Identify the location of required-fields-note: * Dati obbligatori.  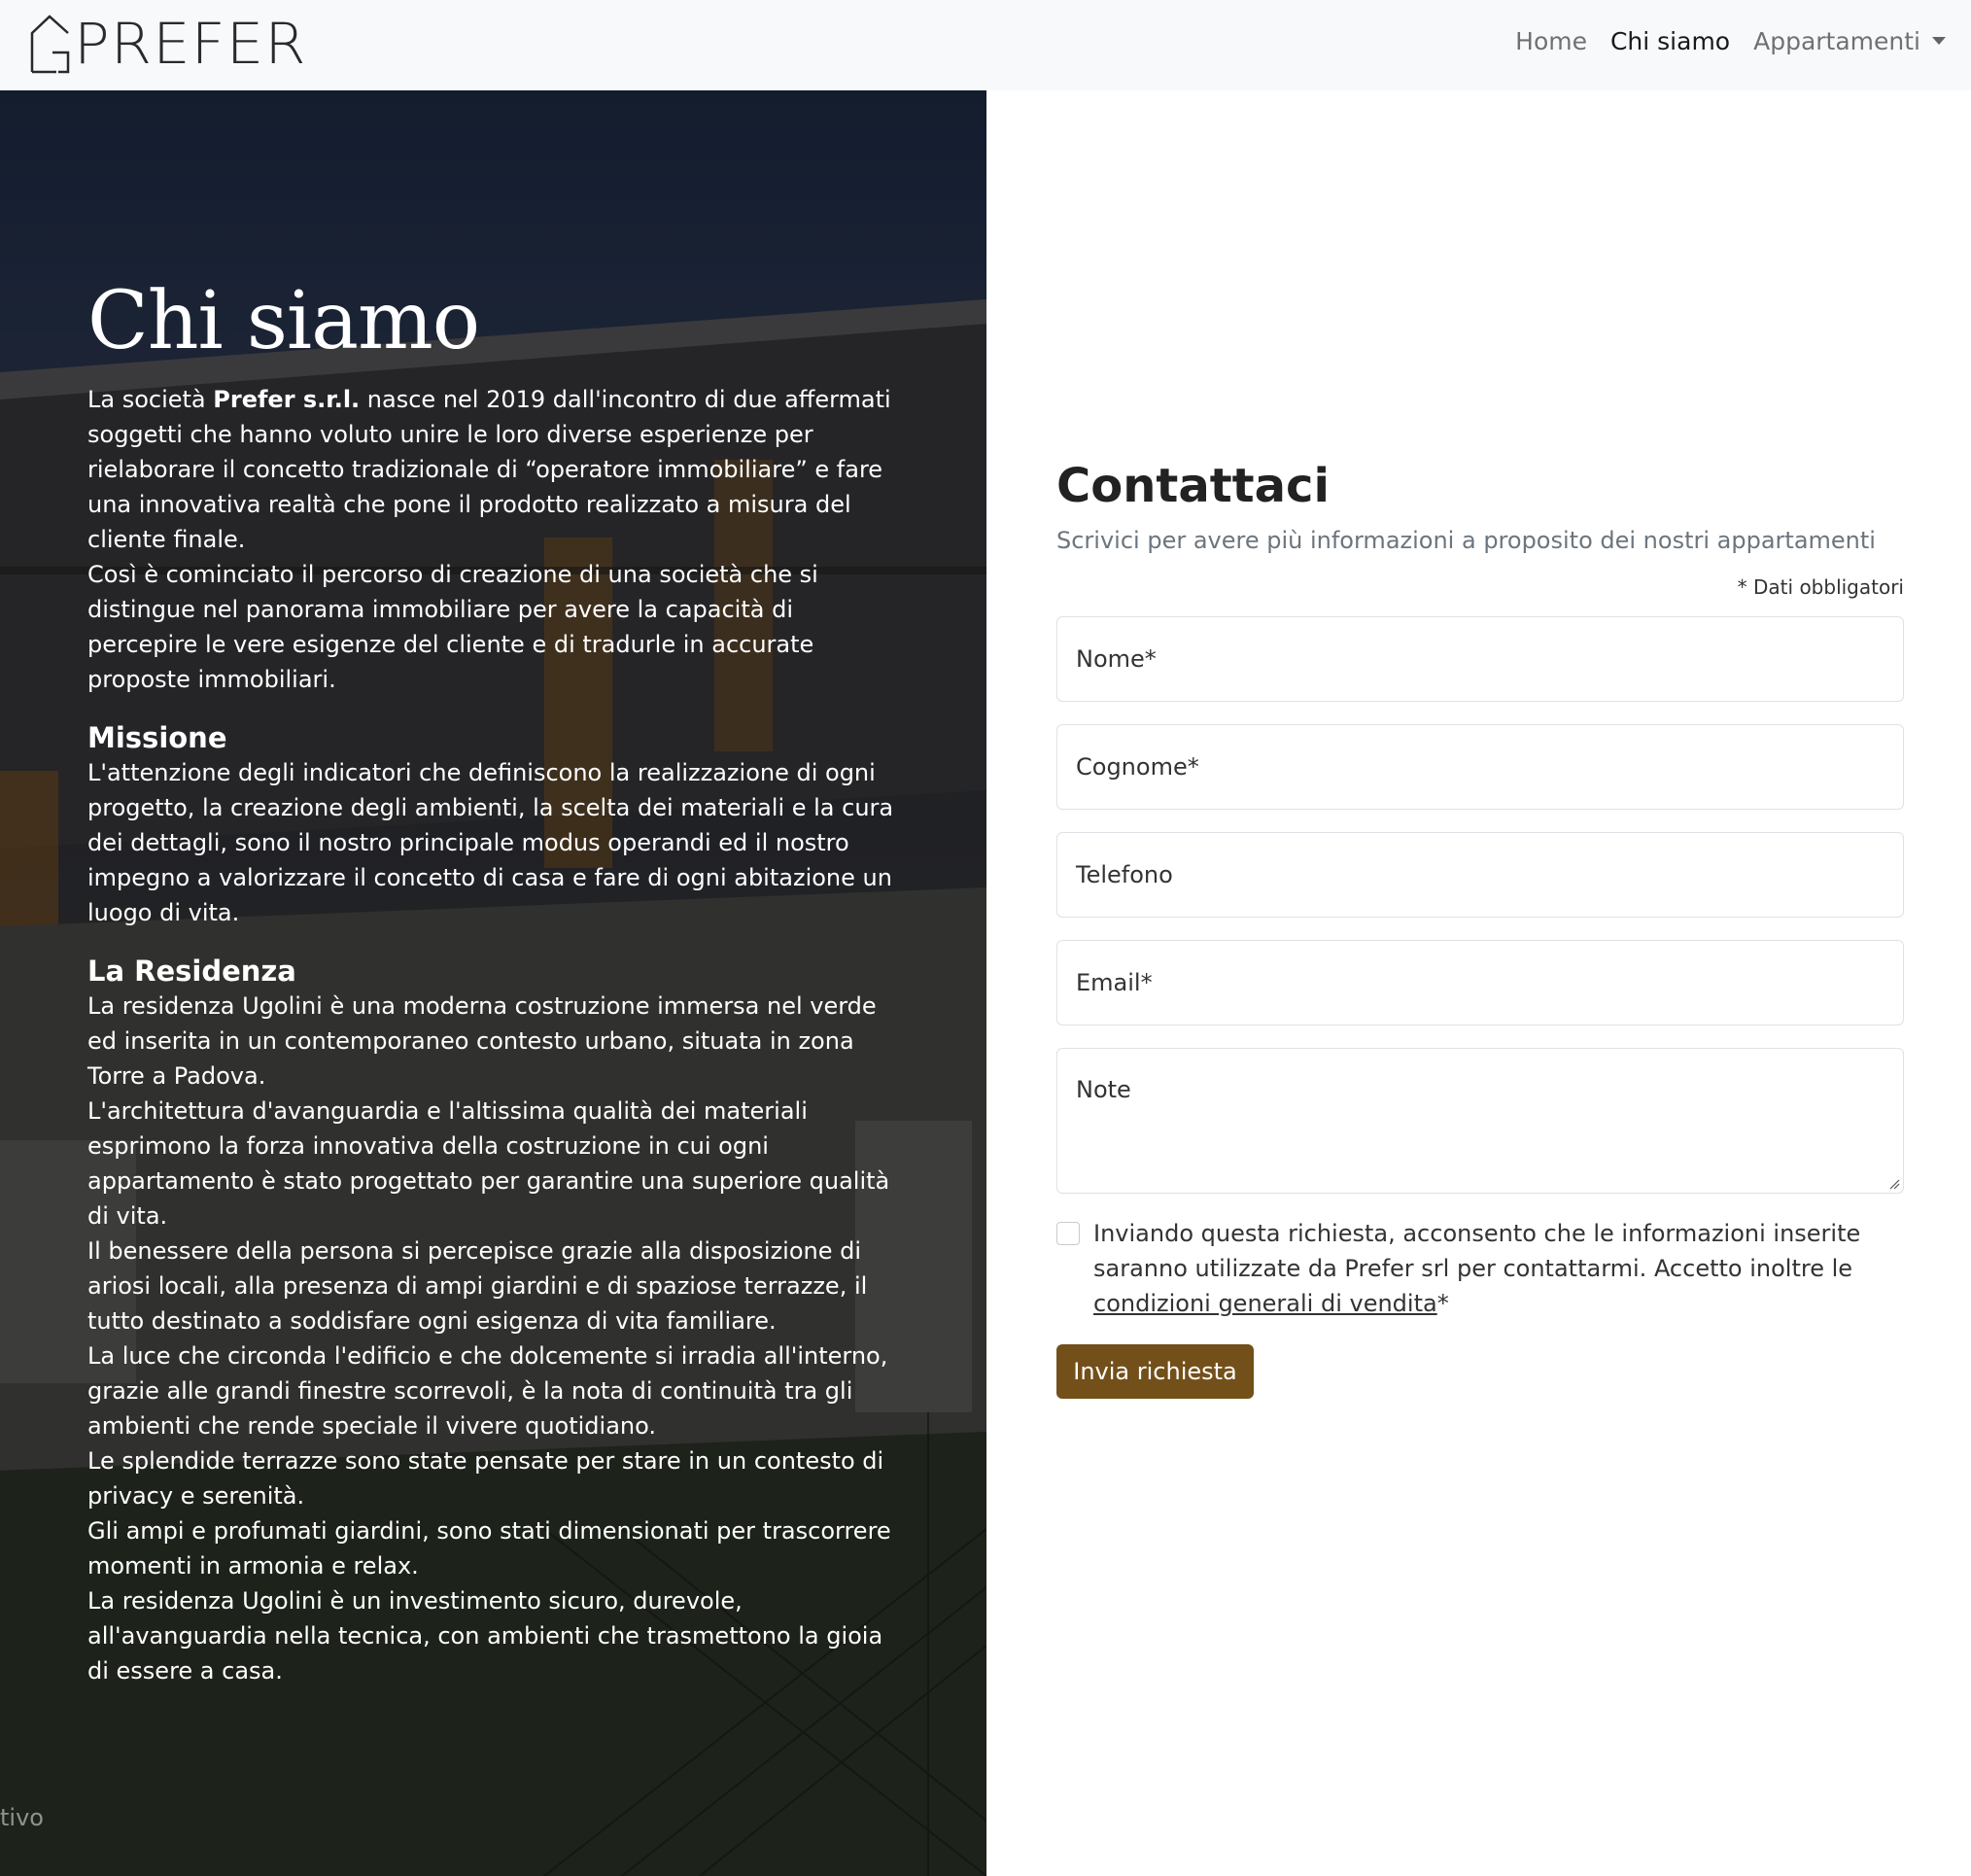
(1820, 587).